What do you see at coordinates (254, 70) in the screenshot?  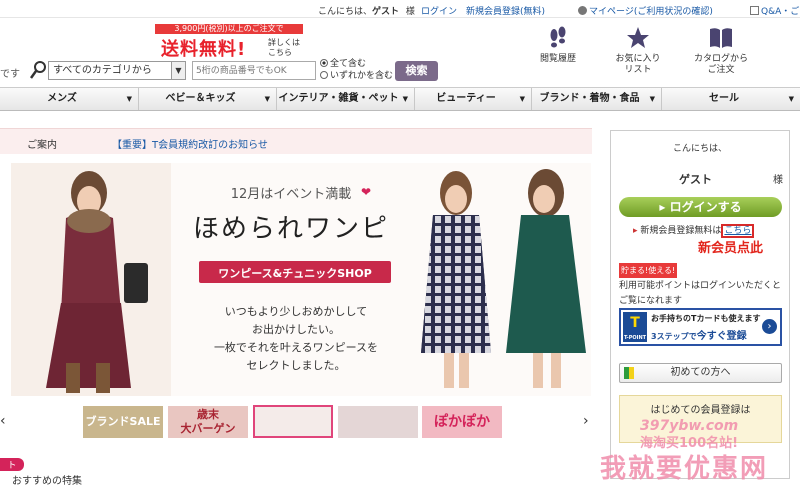 I see `keyword-input` at bounding box center [254, 70].